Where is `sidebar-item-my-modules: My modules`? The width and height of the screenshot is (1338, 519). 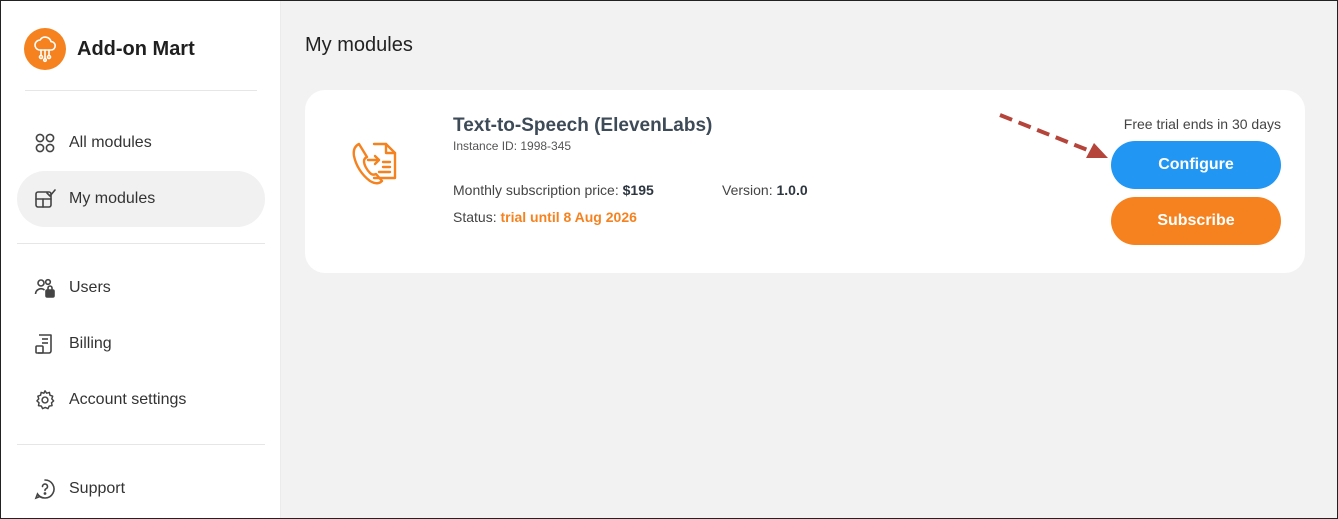
sidebar-item-my-modules: My modules is located at coordinates (141, 199).